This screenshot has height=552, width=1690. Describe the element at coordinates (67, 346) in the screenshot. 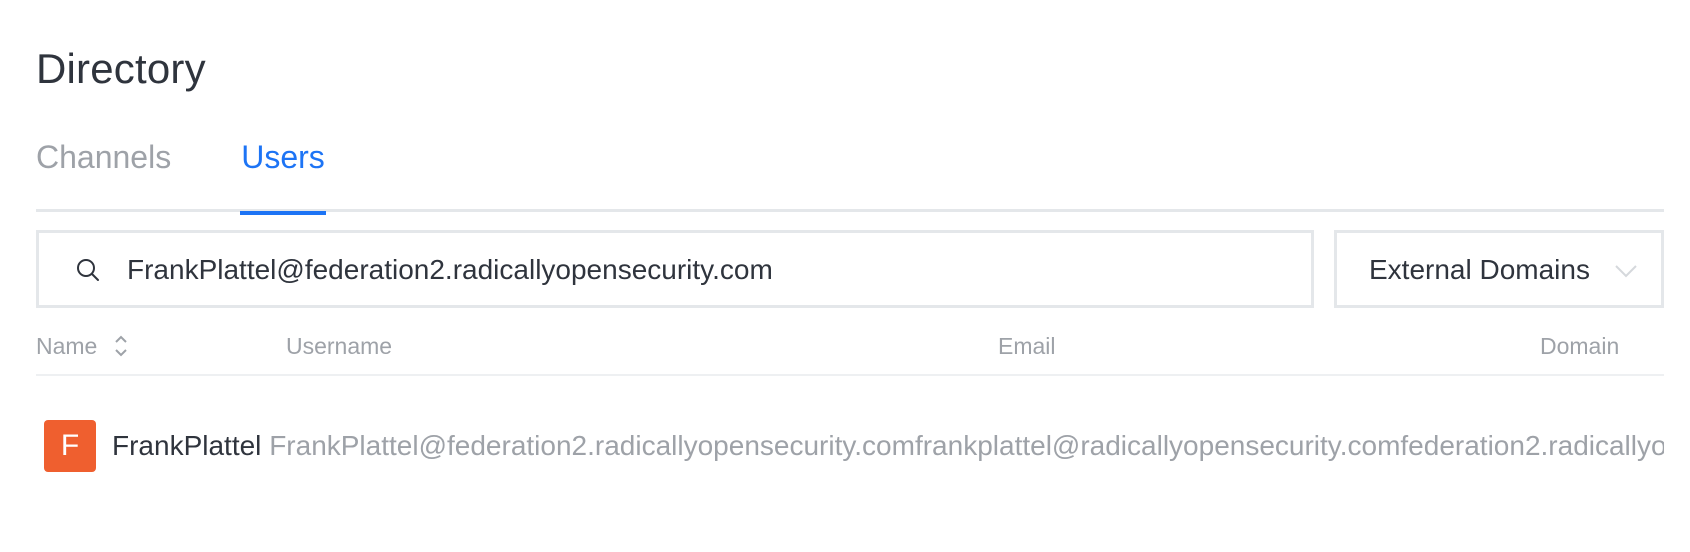

I see `column-header-name-label: Name` at that location.